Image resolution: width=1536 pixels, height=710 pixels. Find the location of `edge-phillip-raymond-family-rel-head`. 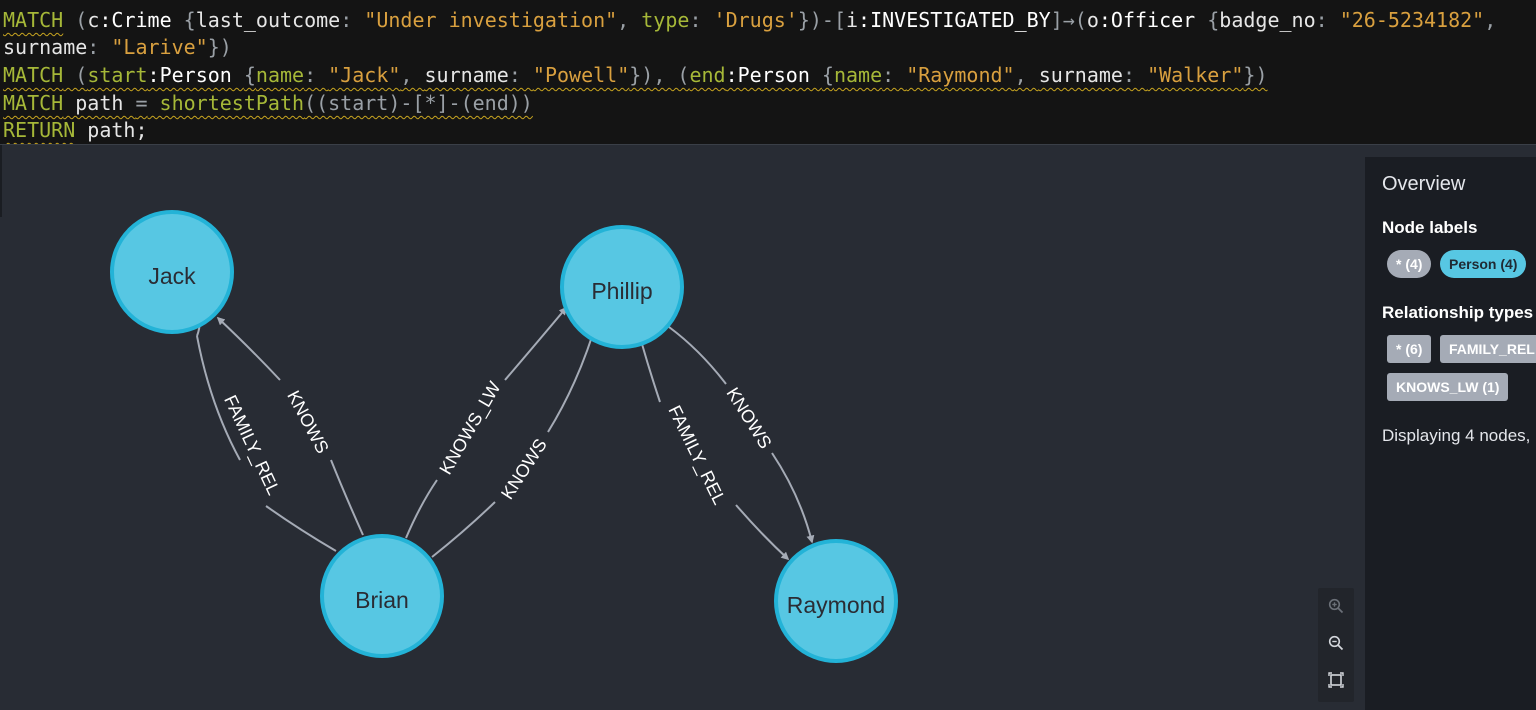

edge-phillip-raymond-family-rel-head is located at coordinates (762, 532).